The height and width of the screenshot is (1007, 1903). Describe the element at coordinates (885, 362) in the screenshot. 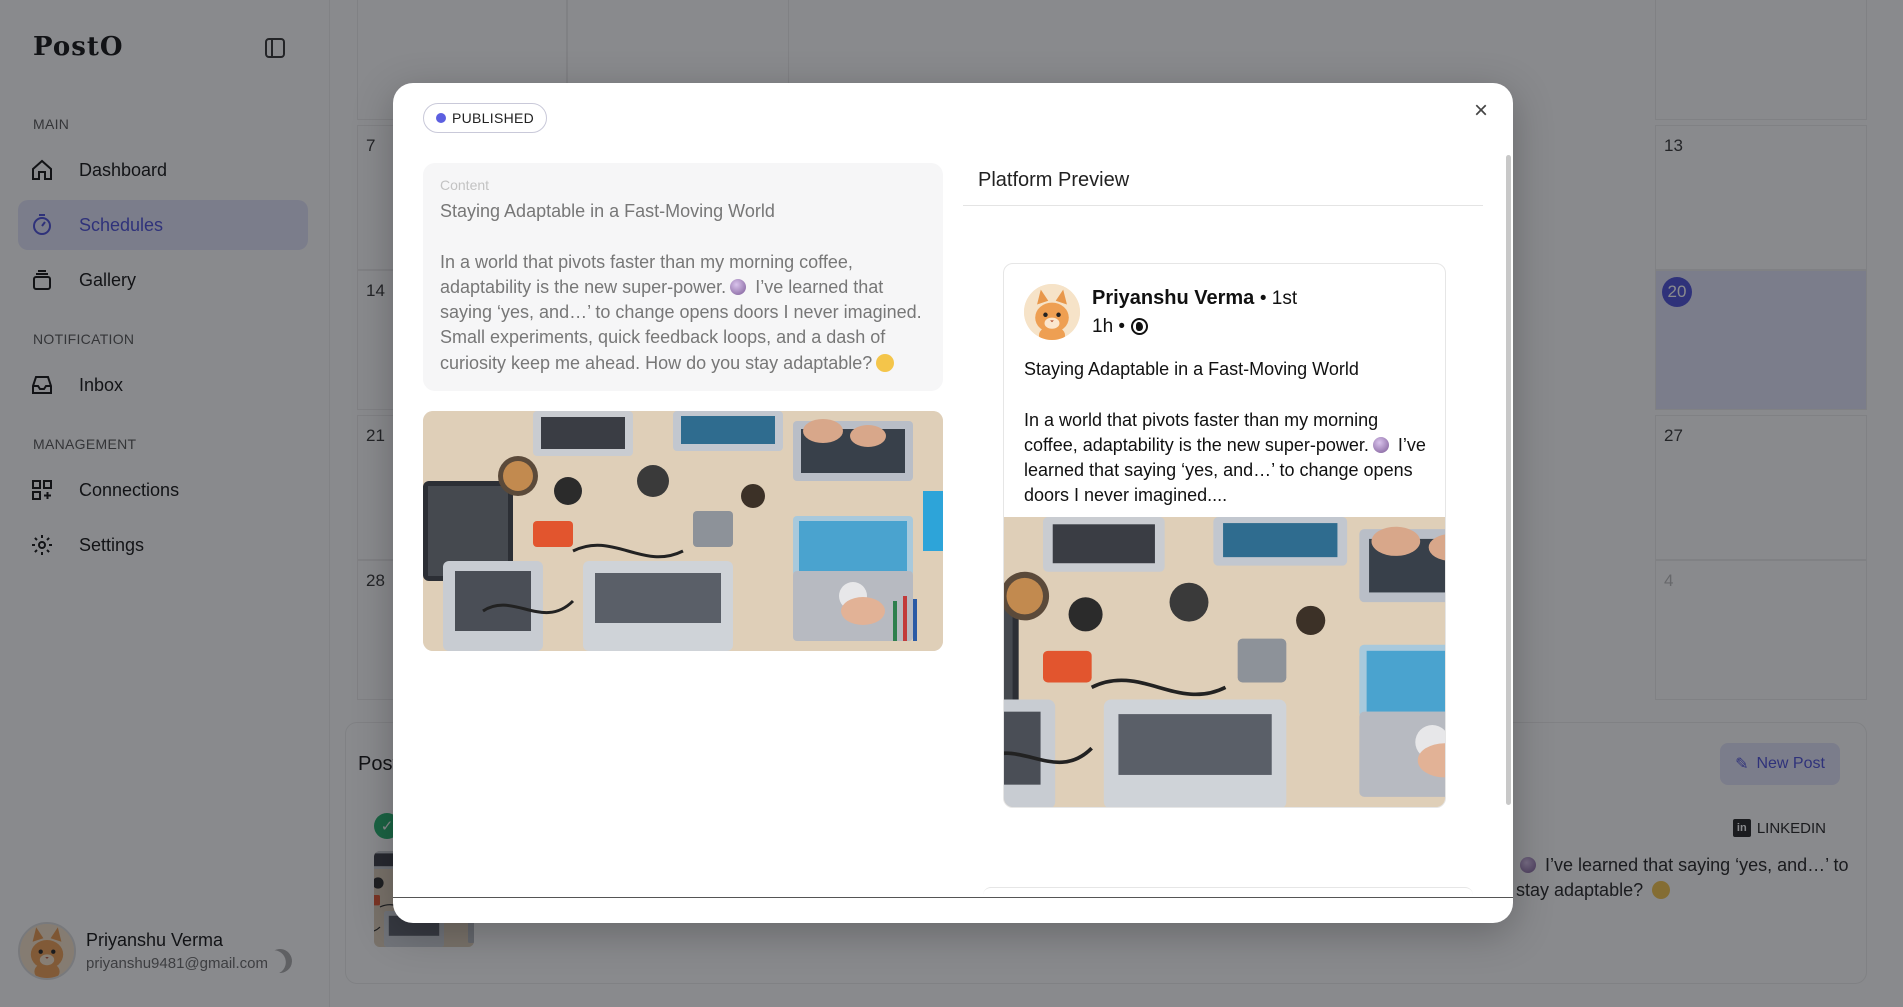

I see `thinking-emoji-icon` at that location.